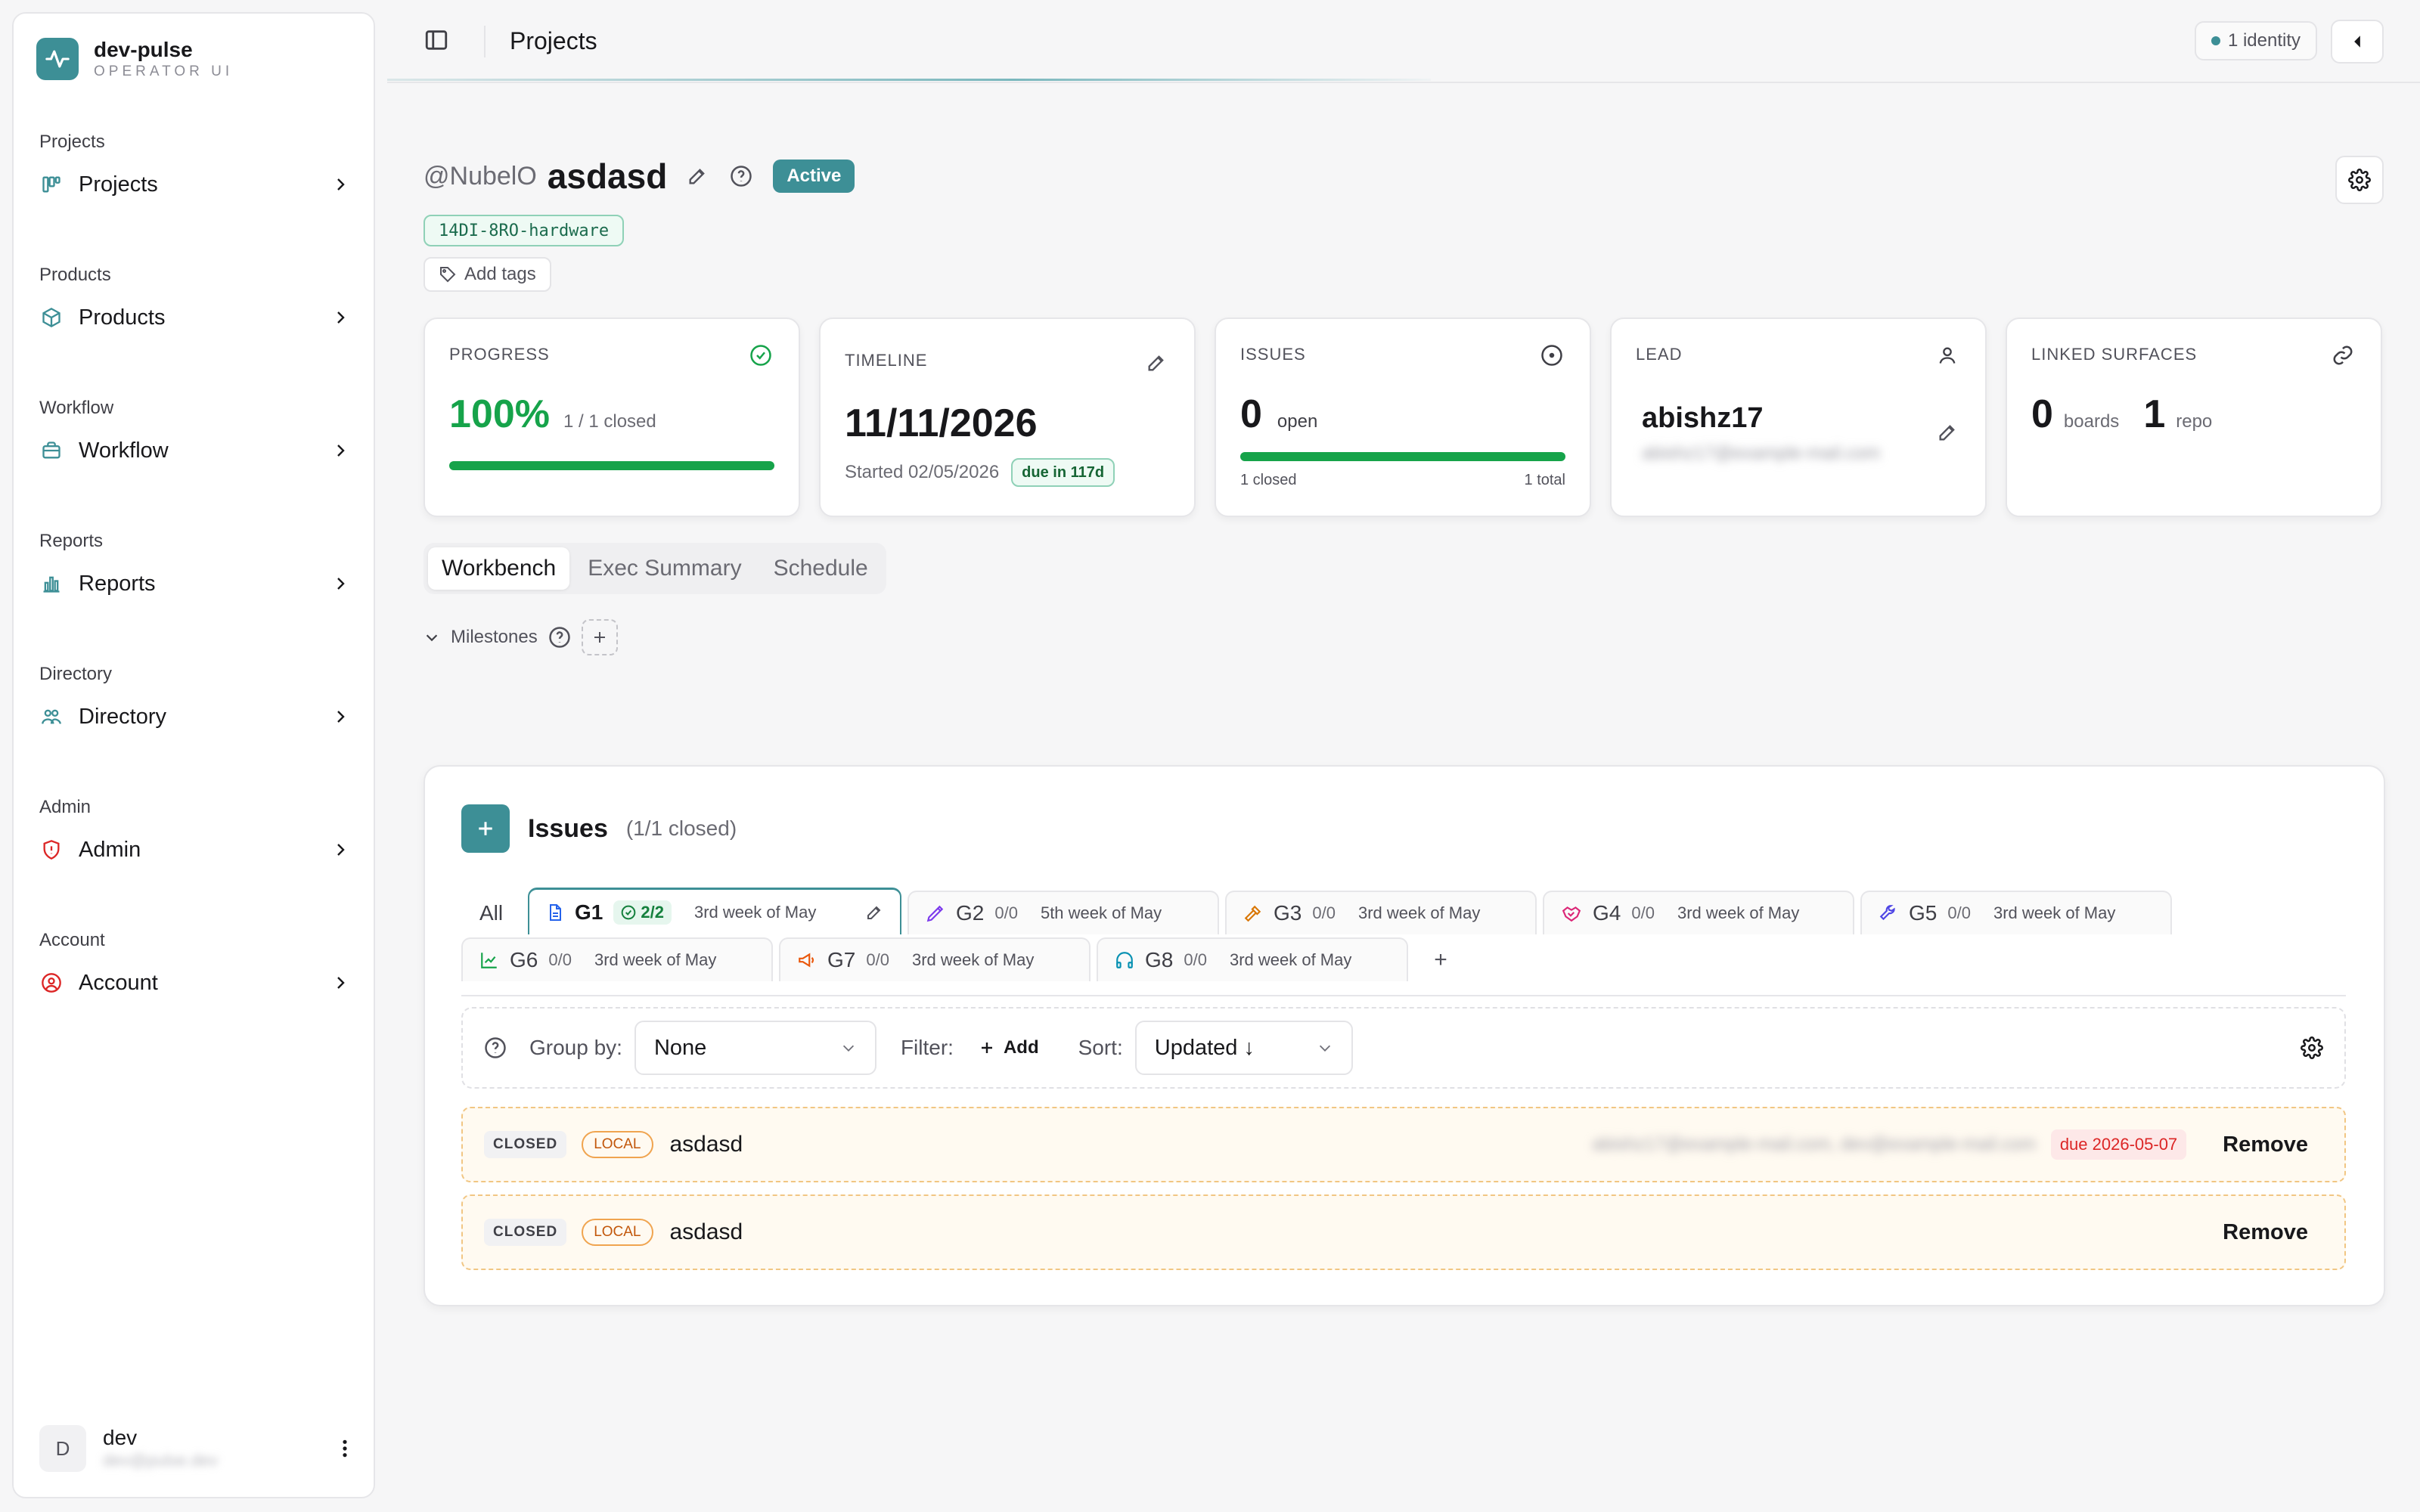  What do you see at coordinates (489, 960) in the screenshot?
I see `chart-icon` at bounding box center [489, 960].